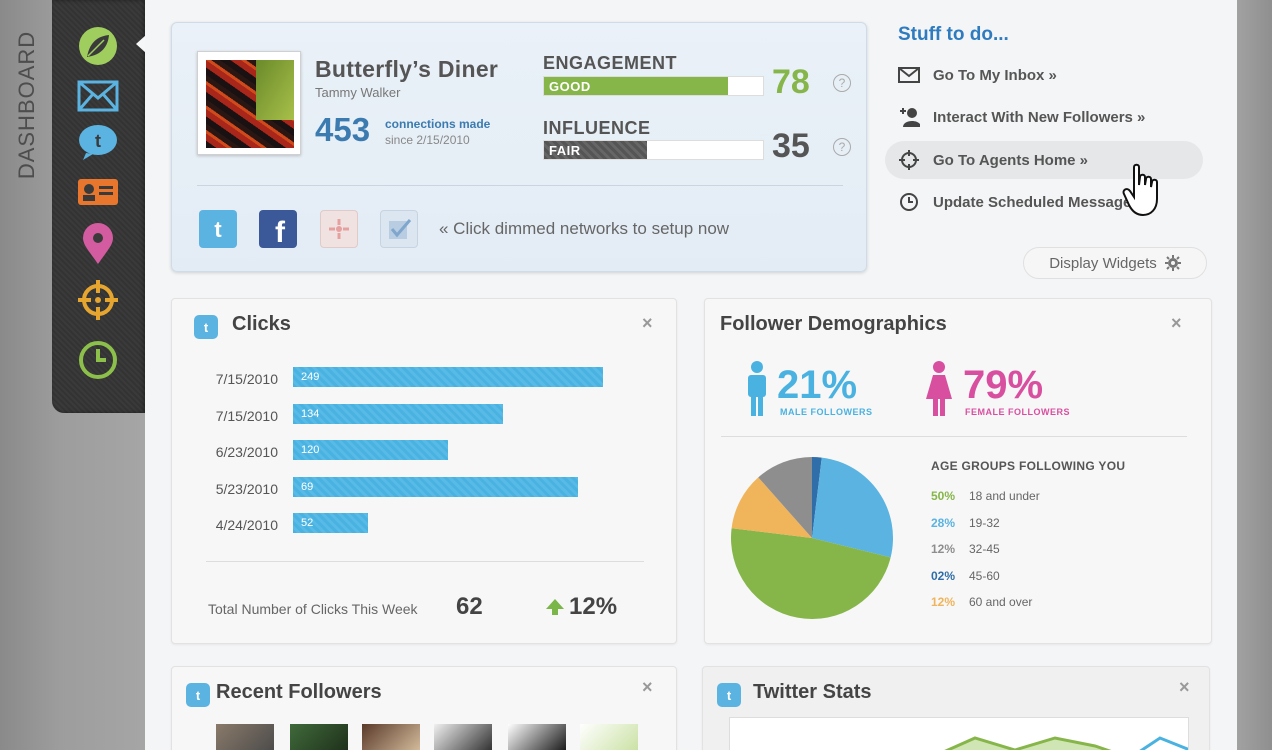  What do you see at coordinates (826, 412) in the screenshot?
I see `male-label: MALE FOLLOWERS` at bounding box center [826, 412].